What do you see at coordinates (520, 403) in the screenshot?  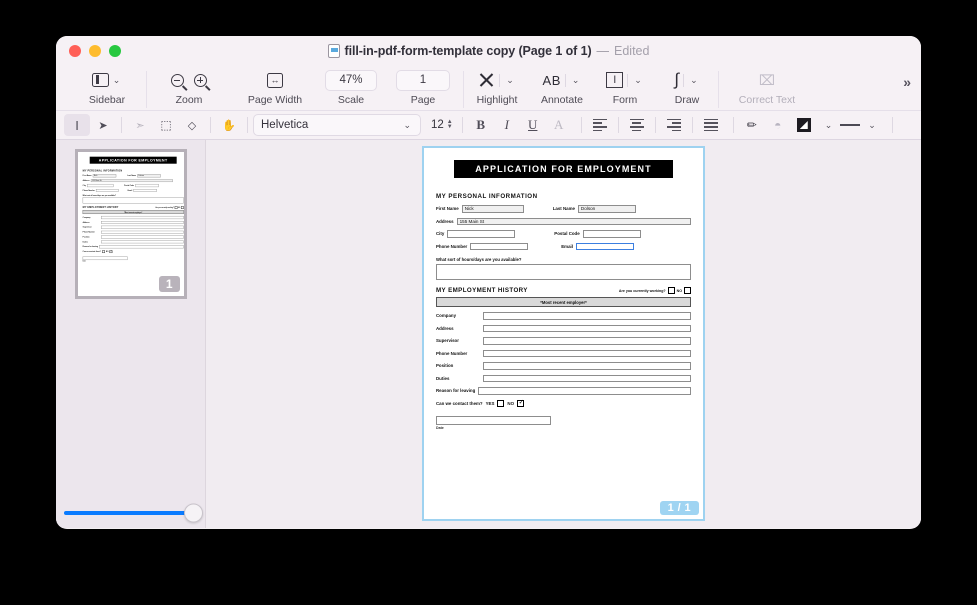 I see `checkbox-contact-no` at bounding box center [520, 403].